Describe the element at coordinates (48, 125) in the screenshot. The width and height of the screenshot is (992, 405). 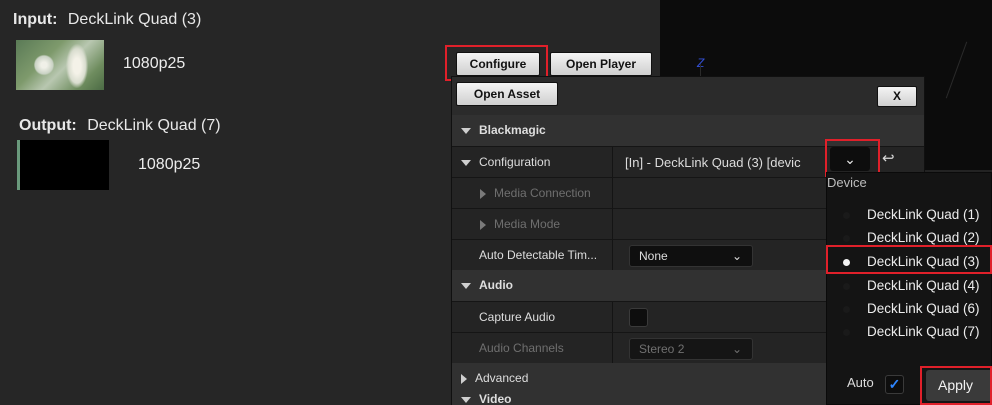
I see `output-label: Output:` at that location.